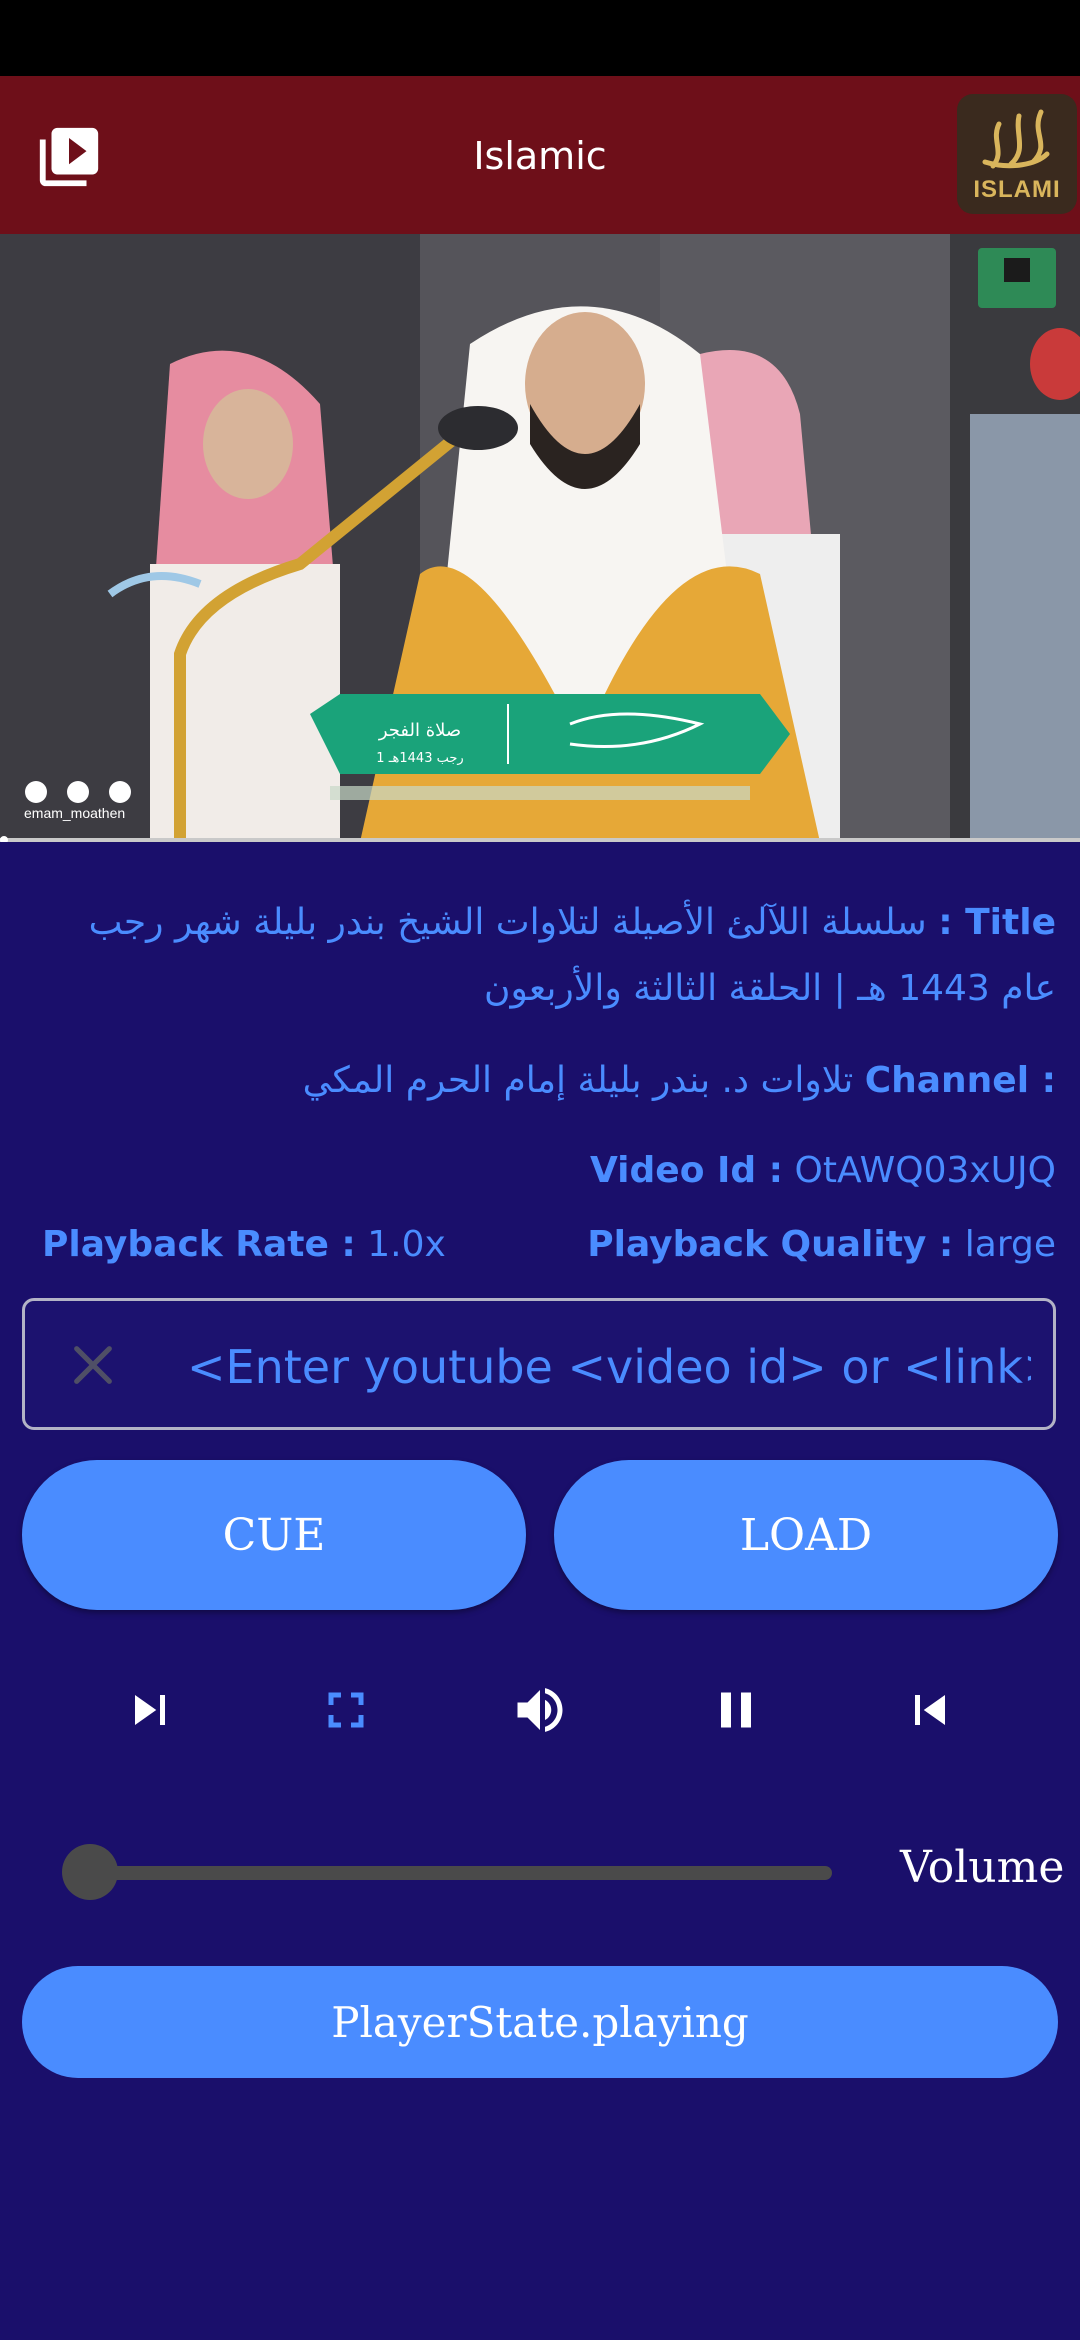 The image size is (1080, 2340). What do you see at coordinates (930, 1710) in the screenshot?
I see `skip-previous-icon` at bounding box center [930, 1710].